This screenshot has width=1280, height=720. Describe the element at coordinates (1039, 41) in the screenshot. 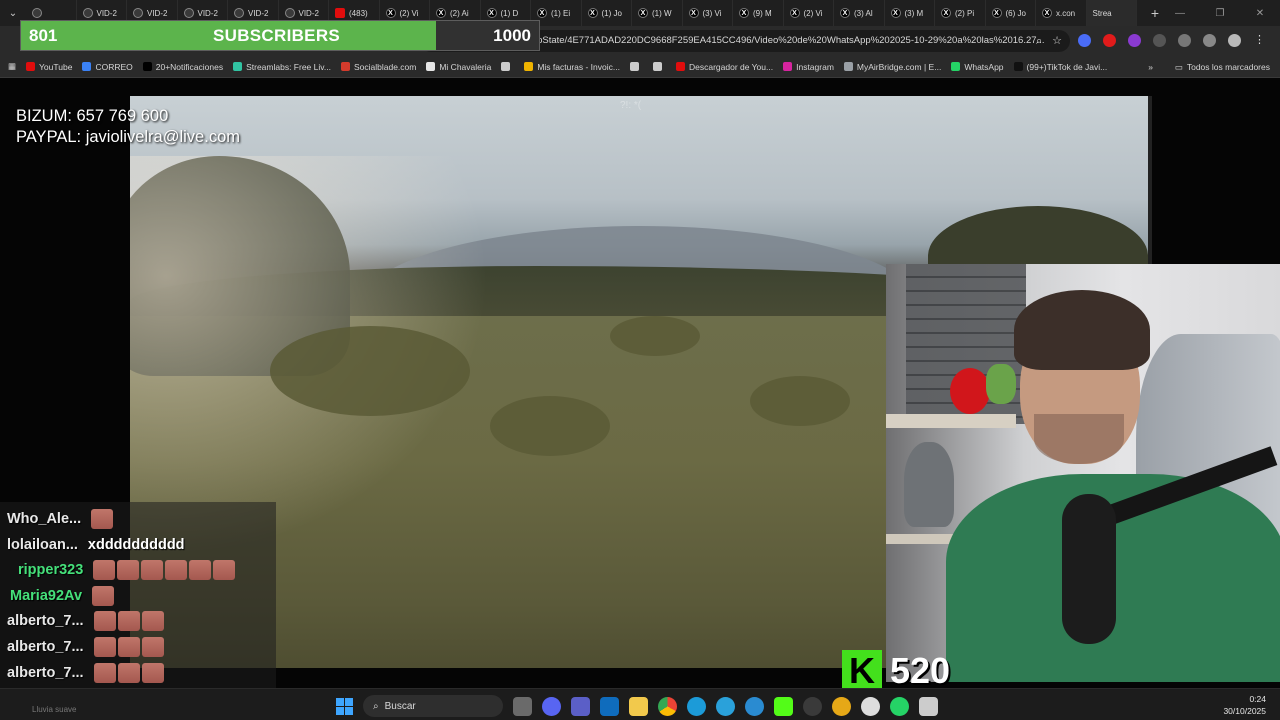

I see `zoom-icon: ⌕` at that location.